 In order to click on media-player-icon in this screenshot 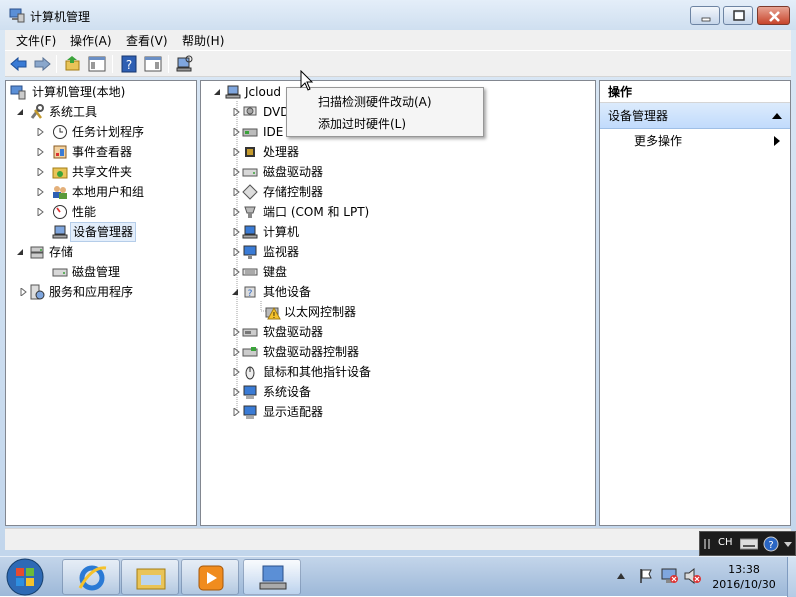, I will do `click(211, 578)`.